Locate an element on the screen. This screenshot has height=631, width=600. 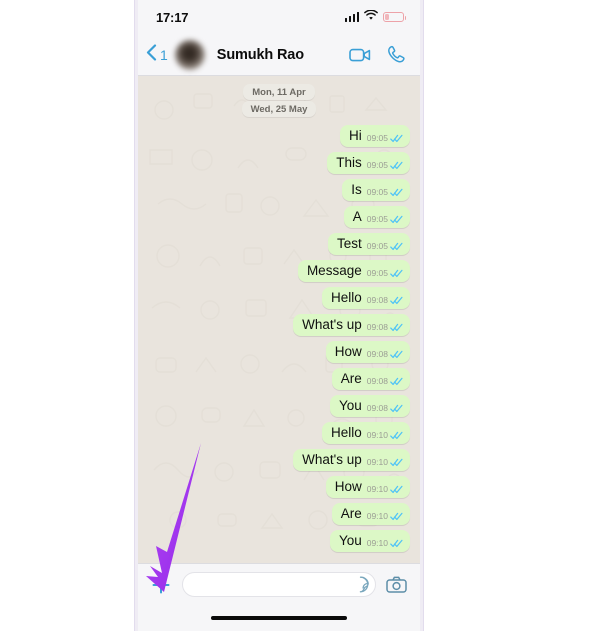
message-bubble: How 09:10 is located at coordinates (367, 487).